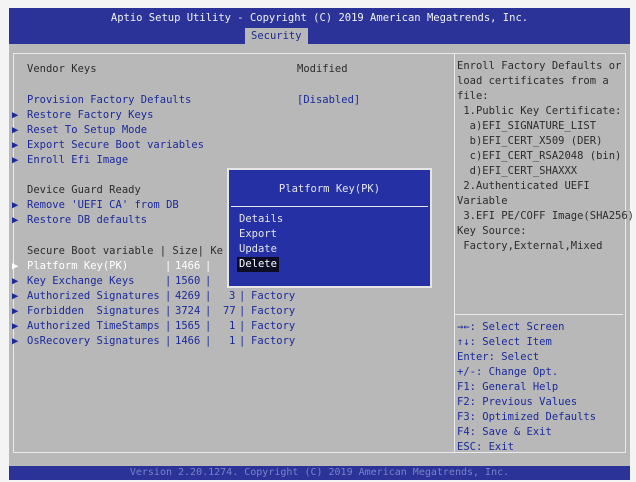 This screenshot has width=636, height=482. What do you see at coordinates (508, 372) in the screenshot?
I see `key-hint: +/-: Change Opt.` at bounding box center [508, 372].